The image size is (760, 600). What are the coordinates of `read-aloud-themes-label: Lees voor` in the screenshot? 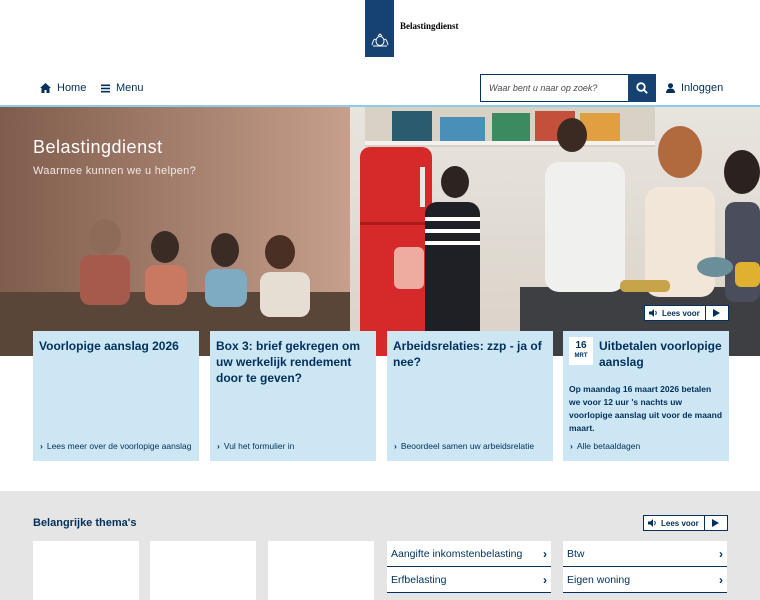 It's located at (680, 523).